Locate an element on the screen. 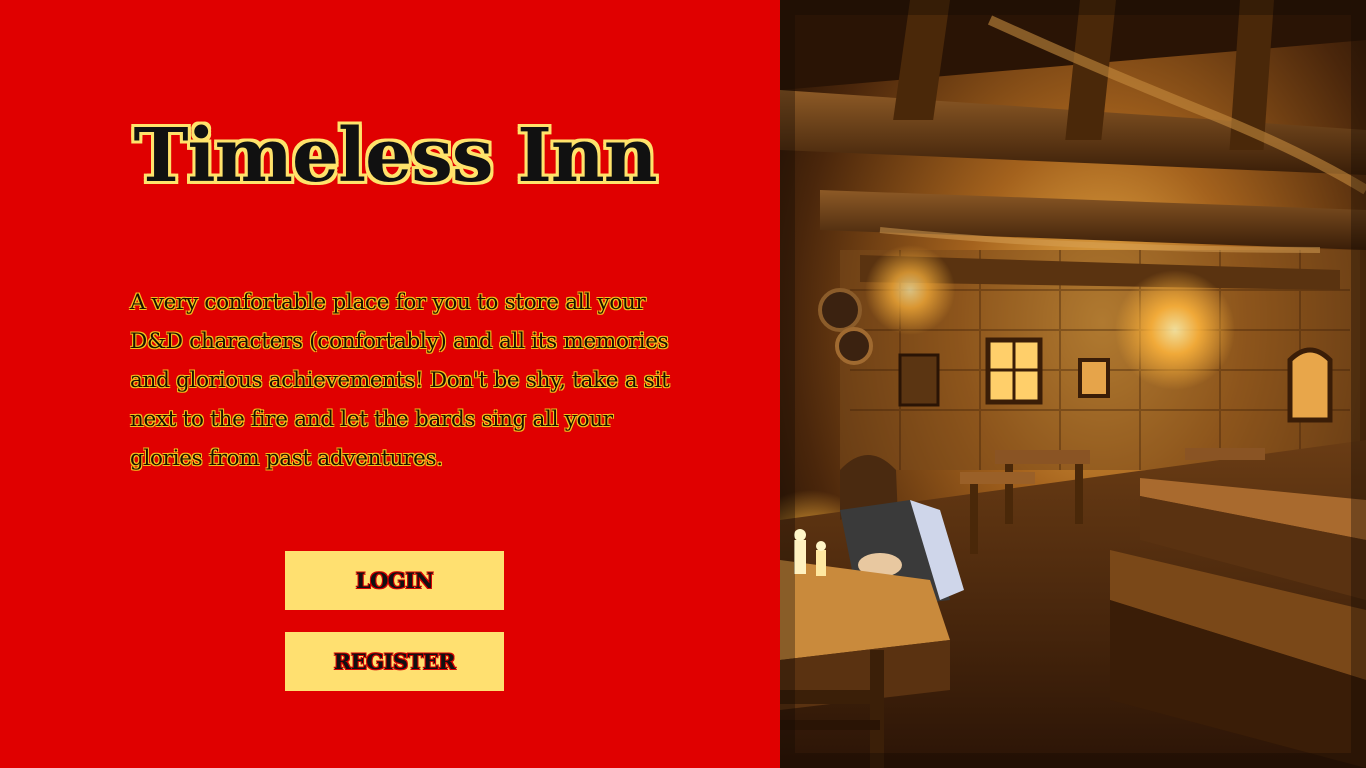 This screenshot has height=768, width=1366. register-button: REGISTER is located at coordinates (394, 661).